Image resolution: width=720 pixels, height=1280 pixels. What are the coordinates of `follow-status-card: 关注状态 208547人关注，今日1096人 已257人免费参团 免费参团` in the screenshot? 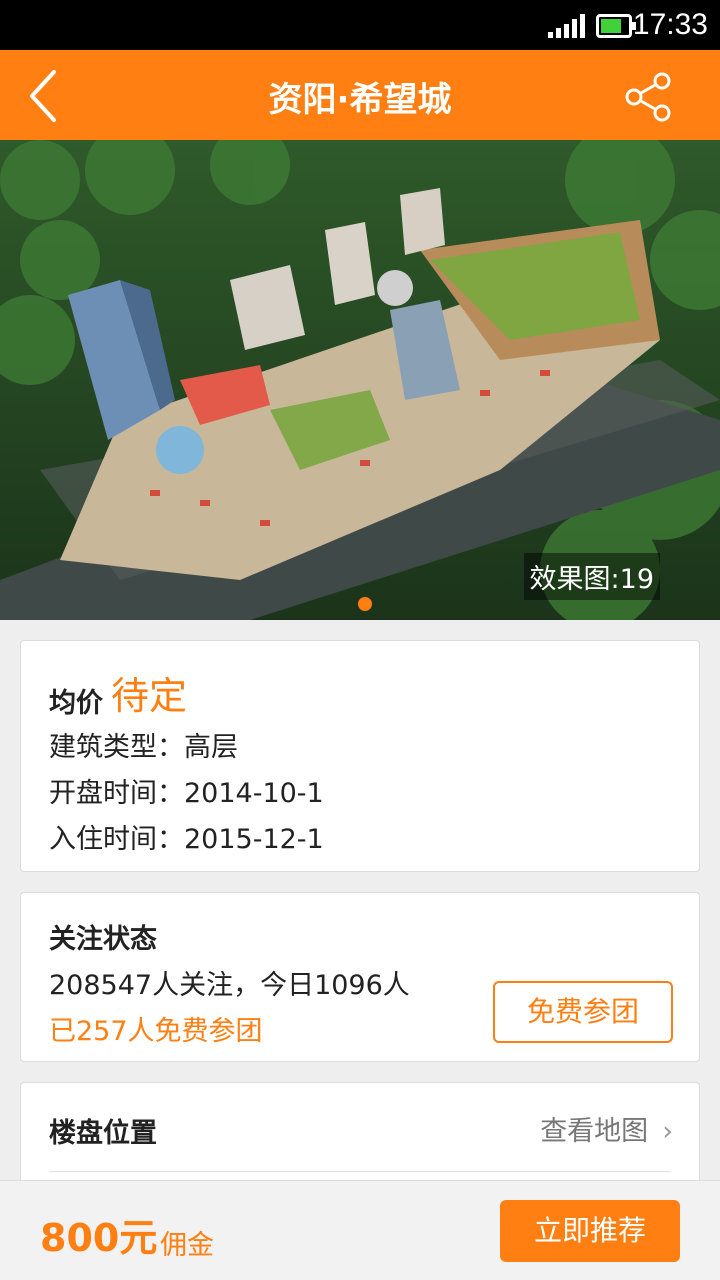 It's located at (360, 977).